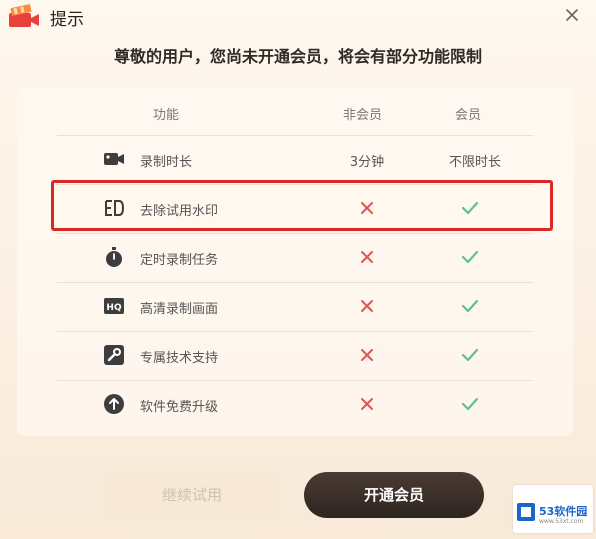 The width and height of the screenshot is (596, 539). I want to click on header-feature: 功能, so click(166, 115).